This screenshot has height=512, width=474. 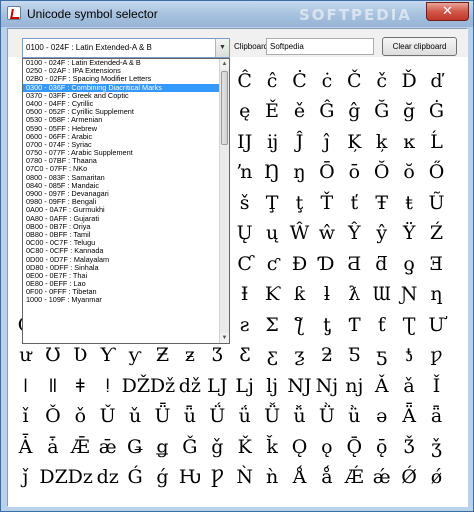 I want to click on symbol-cell: ŧ, so click(x=409, y=203).